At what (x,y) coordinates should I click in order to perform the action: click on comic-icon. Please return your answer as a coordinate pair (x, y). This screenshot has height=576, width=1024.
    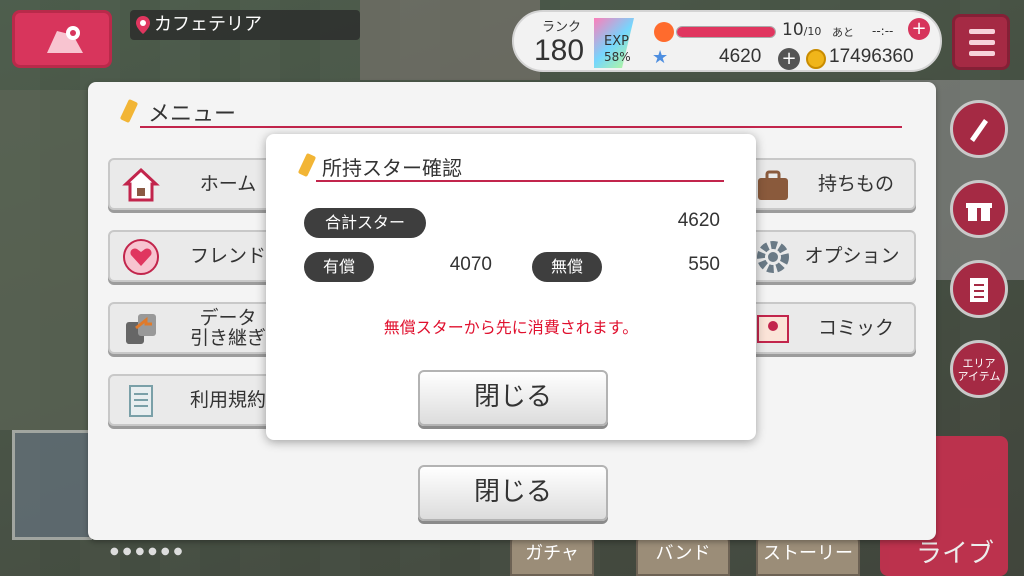
    Looking at the image, I should click on (773, 329).